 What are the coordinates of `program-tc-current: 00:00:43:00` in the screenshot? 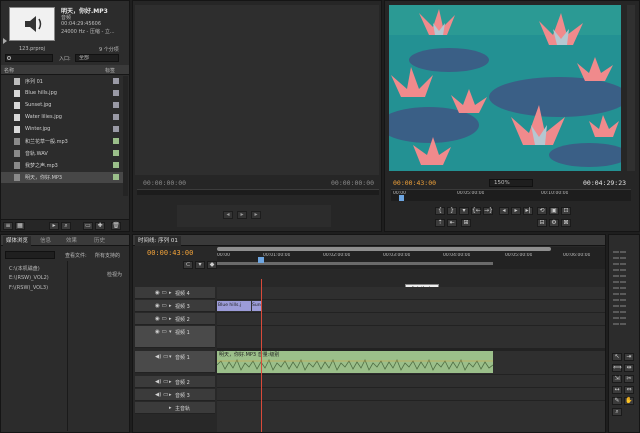 It's located at (414, 183).